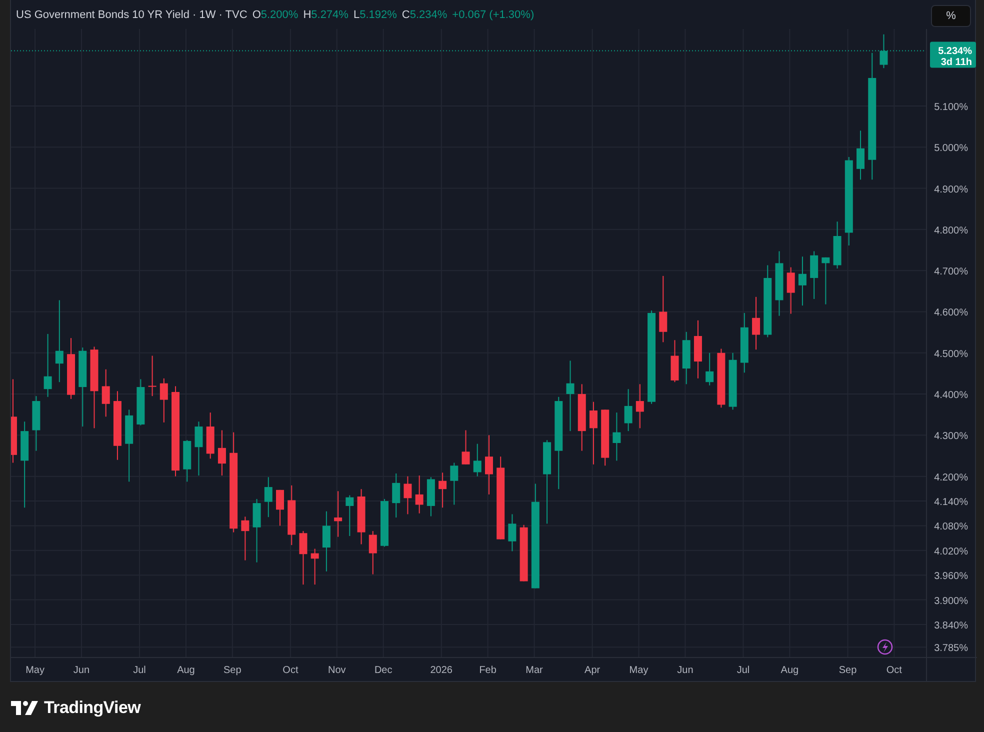 The width and height of the screenshot is (984, 732). Describe the element at coordinates (953, 55) in the screenshot. I see `last-price-label: 5.234% 3d 11h` at that location.